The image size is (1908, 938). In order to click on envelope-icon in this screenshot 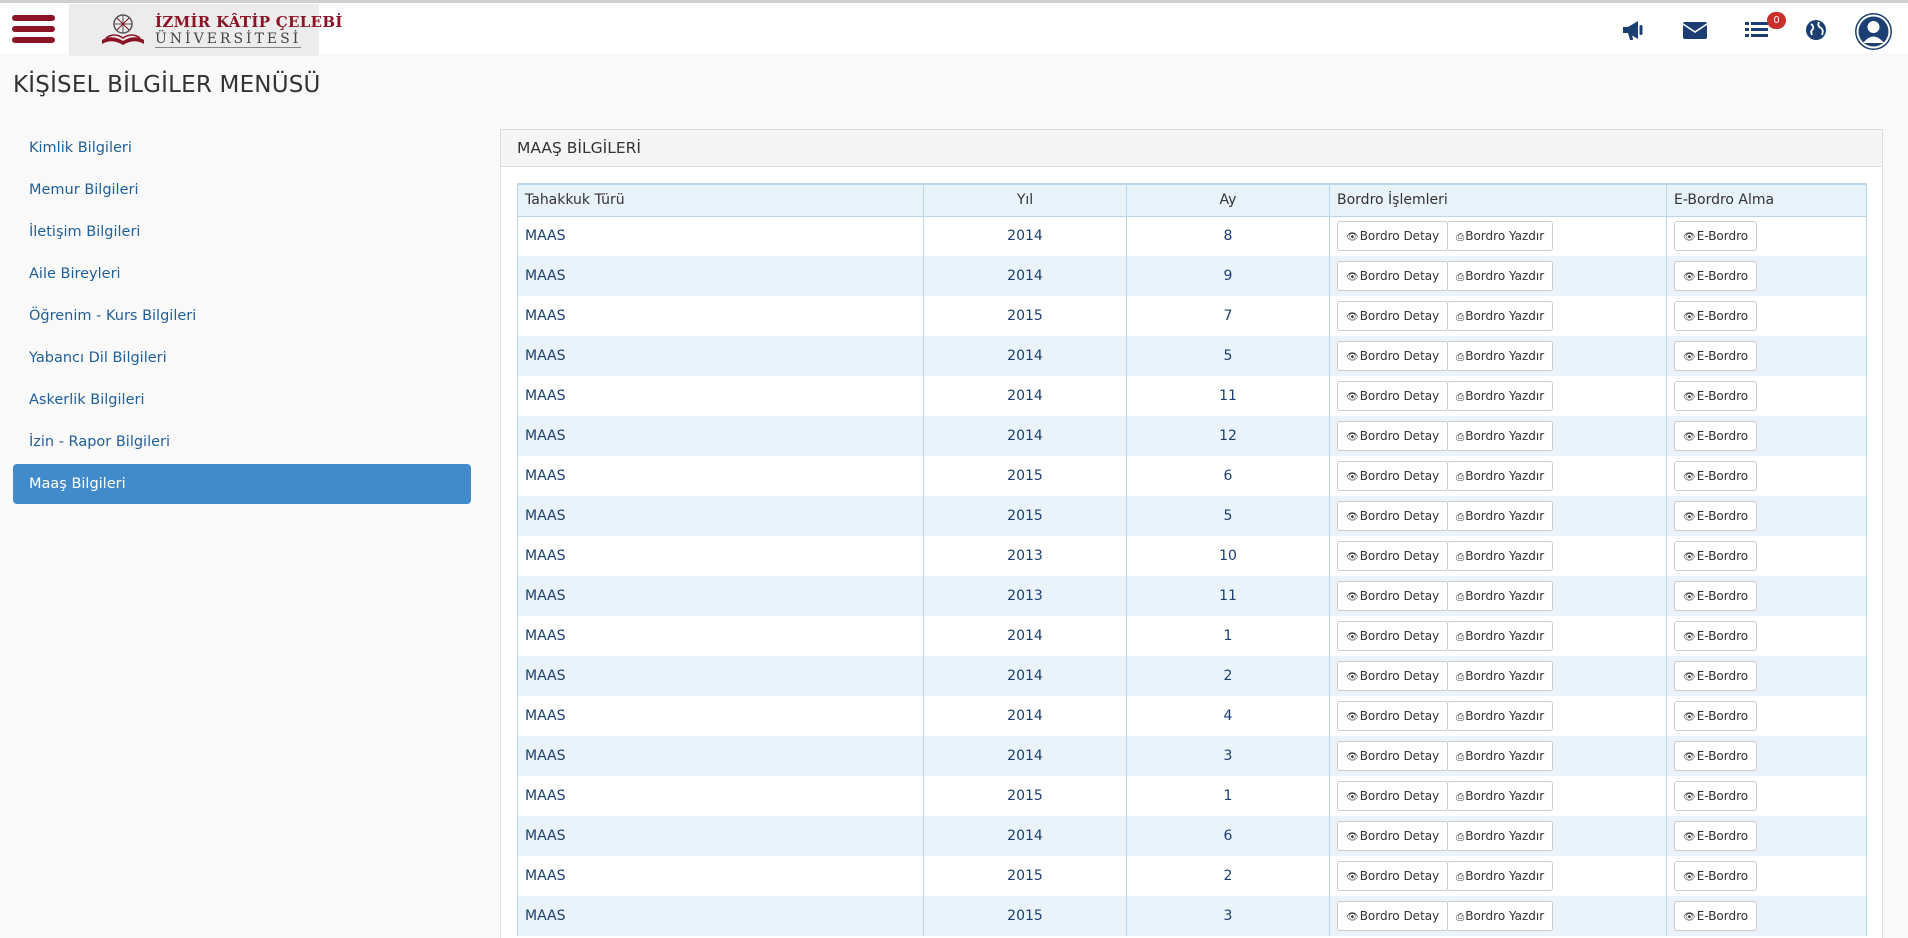, I will do `click(1695, 30)`.